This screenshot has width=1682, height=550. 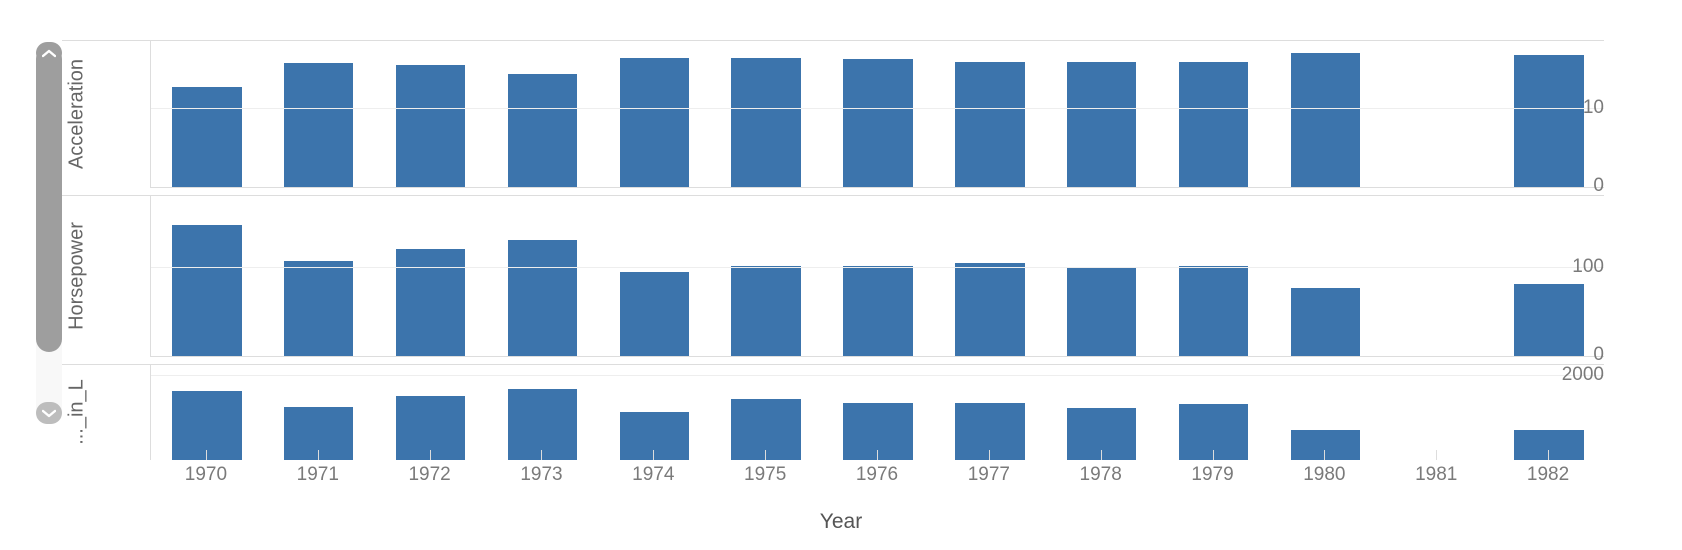 I want to click on y-tick-label: 2000, so click(x=1582, y=374).